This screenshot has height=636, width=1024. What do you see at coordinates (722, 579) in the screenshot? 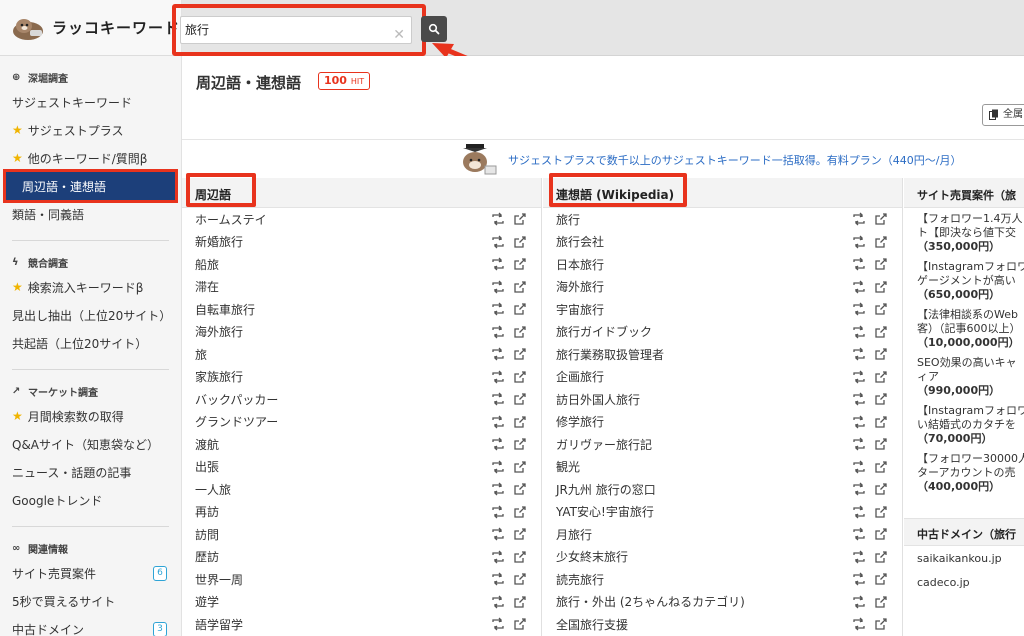
I see `keyword-row: 読売旅行` at bounding box center [722, 579].